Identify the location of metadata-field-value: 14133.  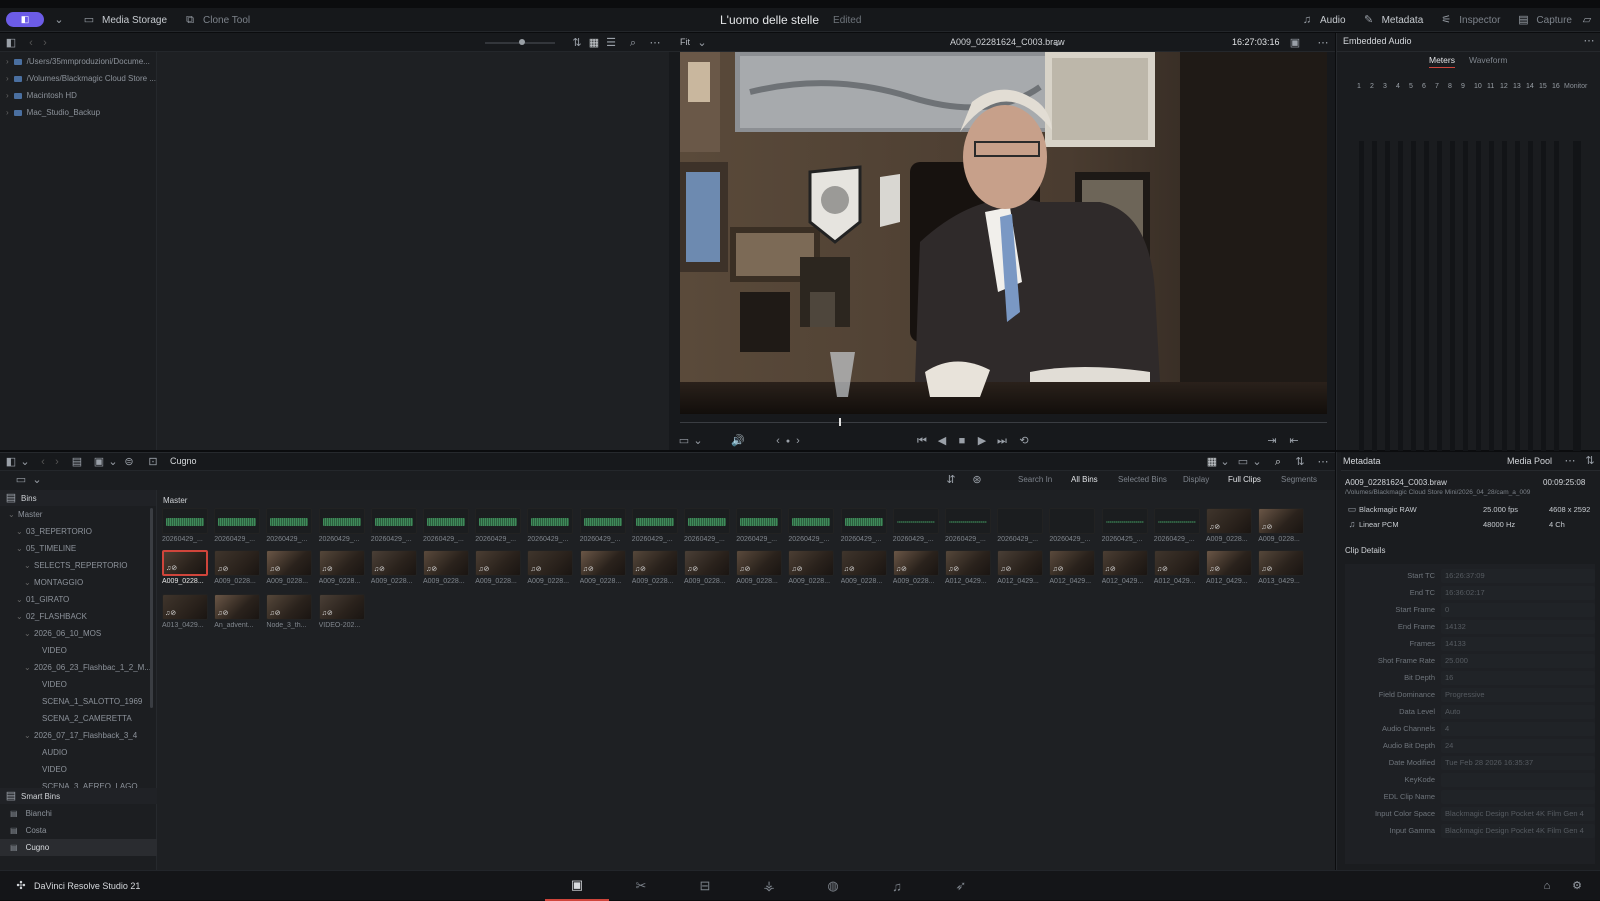
(1518, 643).